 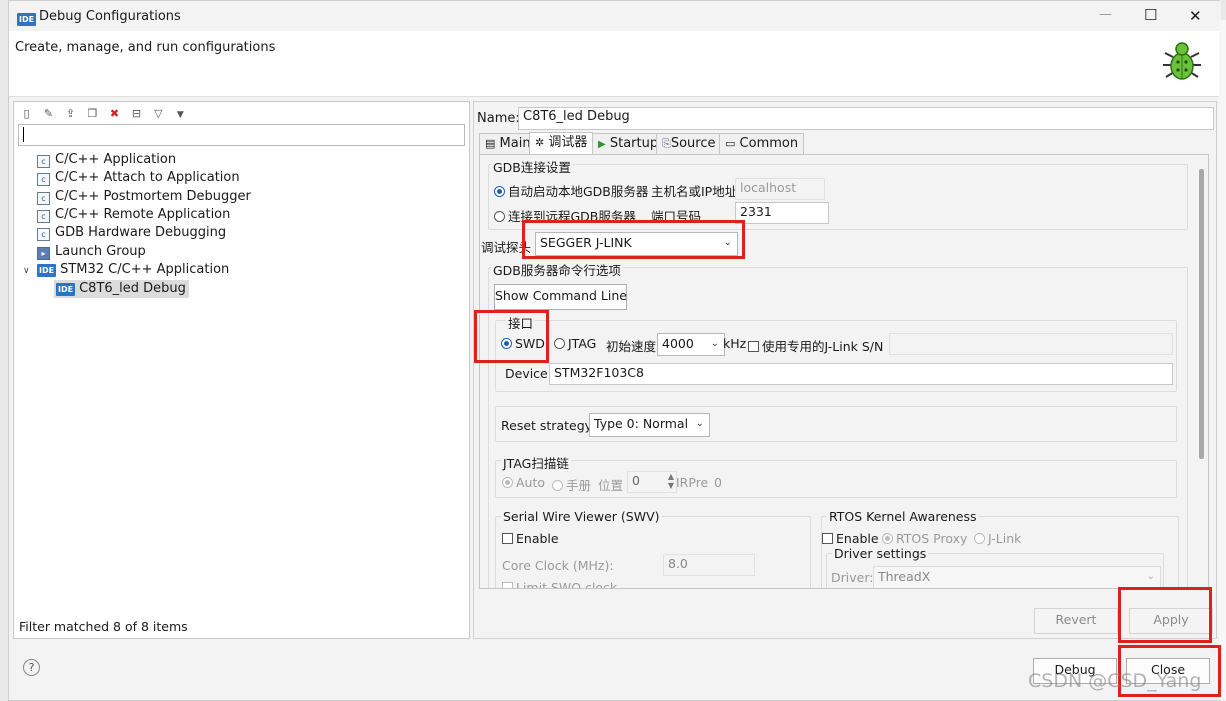 I want to click on core-clock-label: Core Clock (MHz):, so click(x=558, y=565).